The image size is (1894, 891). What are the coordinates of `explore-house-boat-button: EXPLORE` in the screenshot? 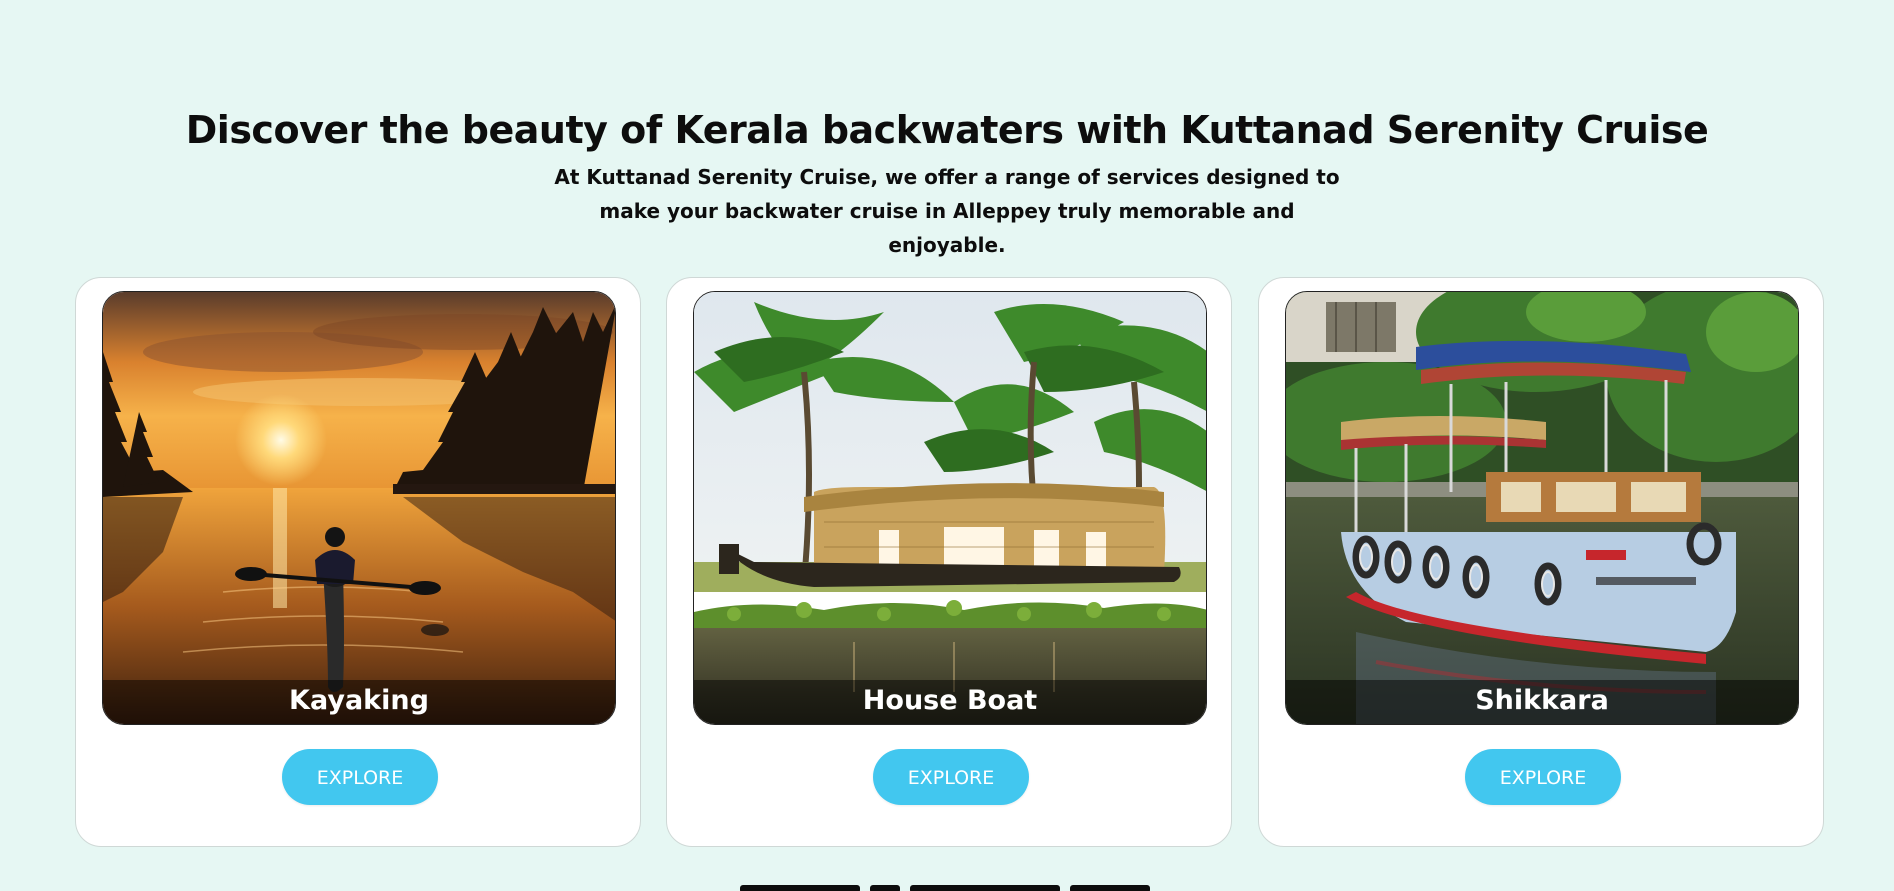 It's located at (951, 777).